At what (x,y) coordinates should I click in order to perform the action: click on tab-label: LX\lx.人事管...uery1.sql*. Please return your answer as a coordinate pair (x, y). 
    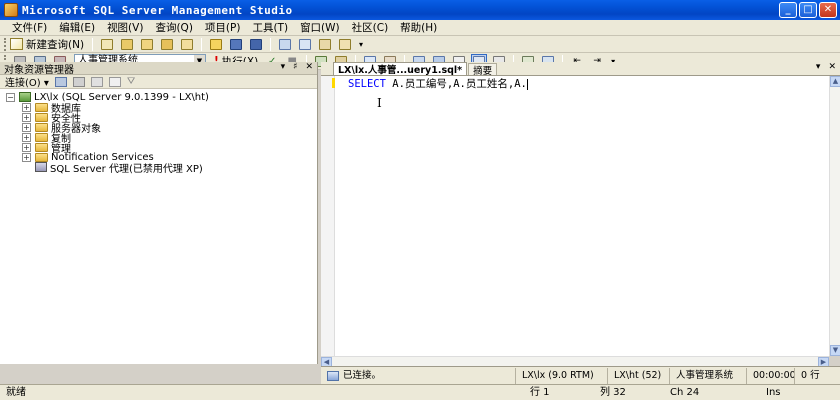
    Looking at the image, I should click on (400, 70).